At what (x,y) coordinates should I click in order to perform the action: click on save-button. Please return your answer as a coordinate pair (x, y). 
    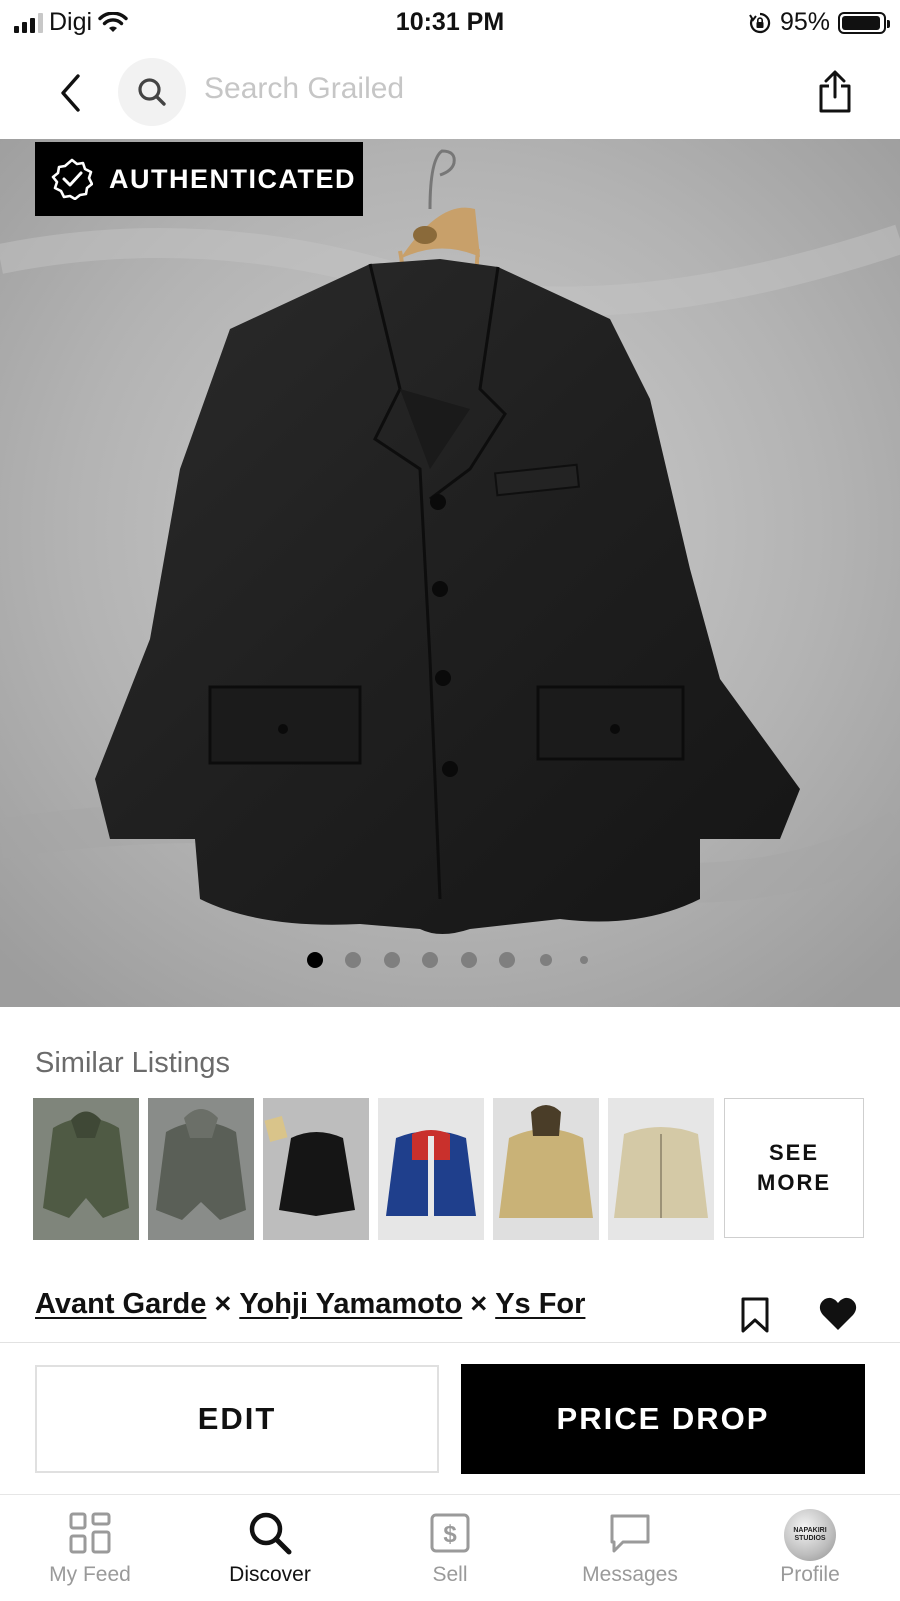
    Looking at the image, I should click on (755, 1315).